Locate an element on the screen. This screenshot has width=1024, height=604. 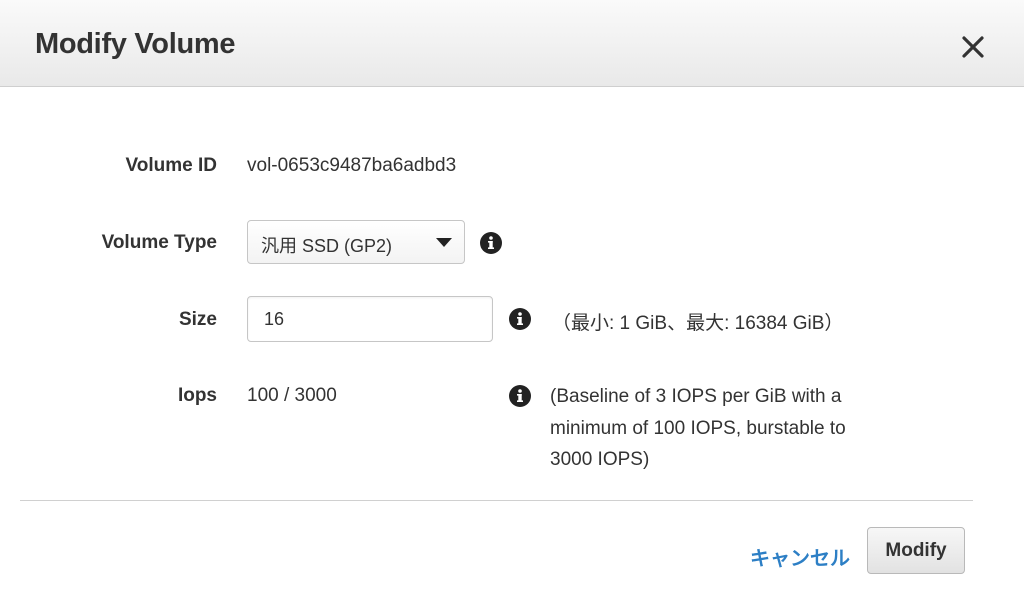
iops-info-icon is located at coordinates (520, 396).